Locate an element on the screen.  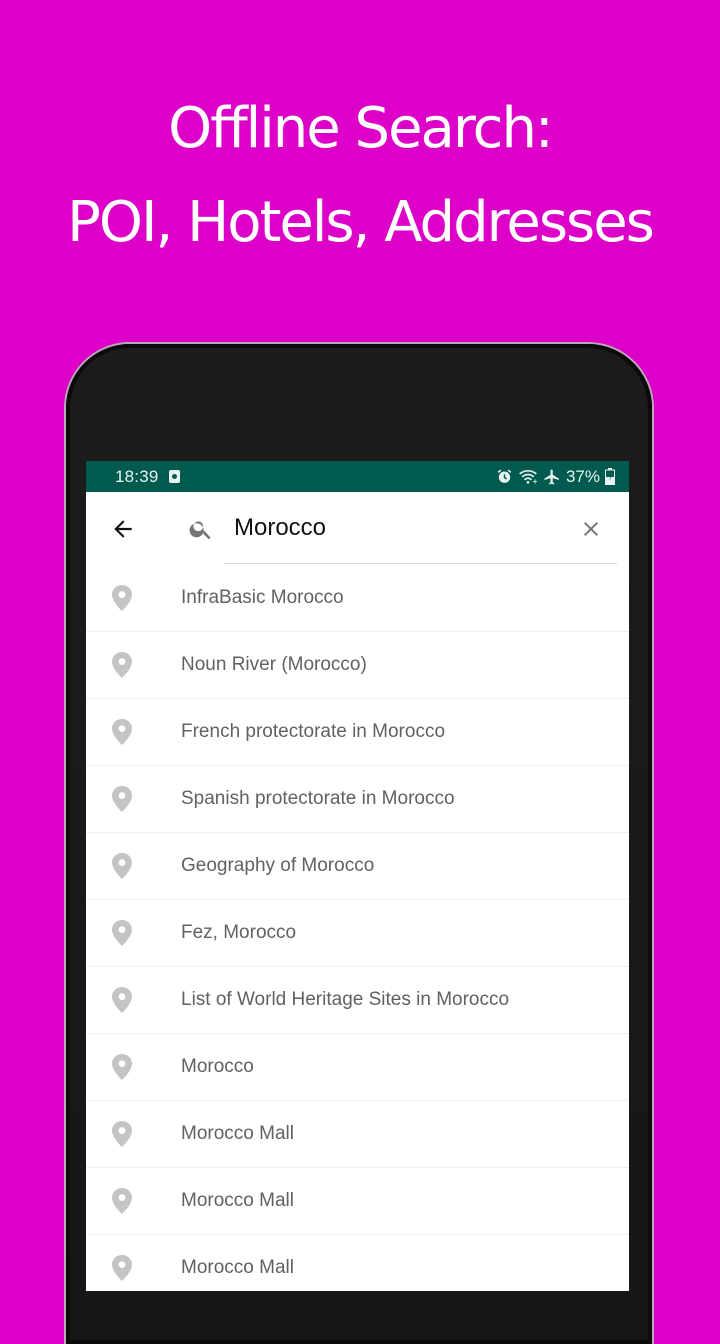
search-input is located at coordinates (394, 528).